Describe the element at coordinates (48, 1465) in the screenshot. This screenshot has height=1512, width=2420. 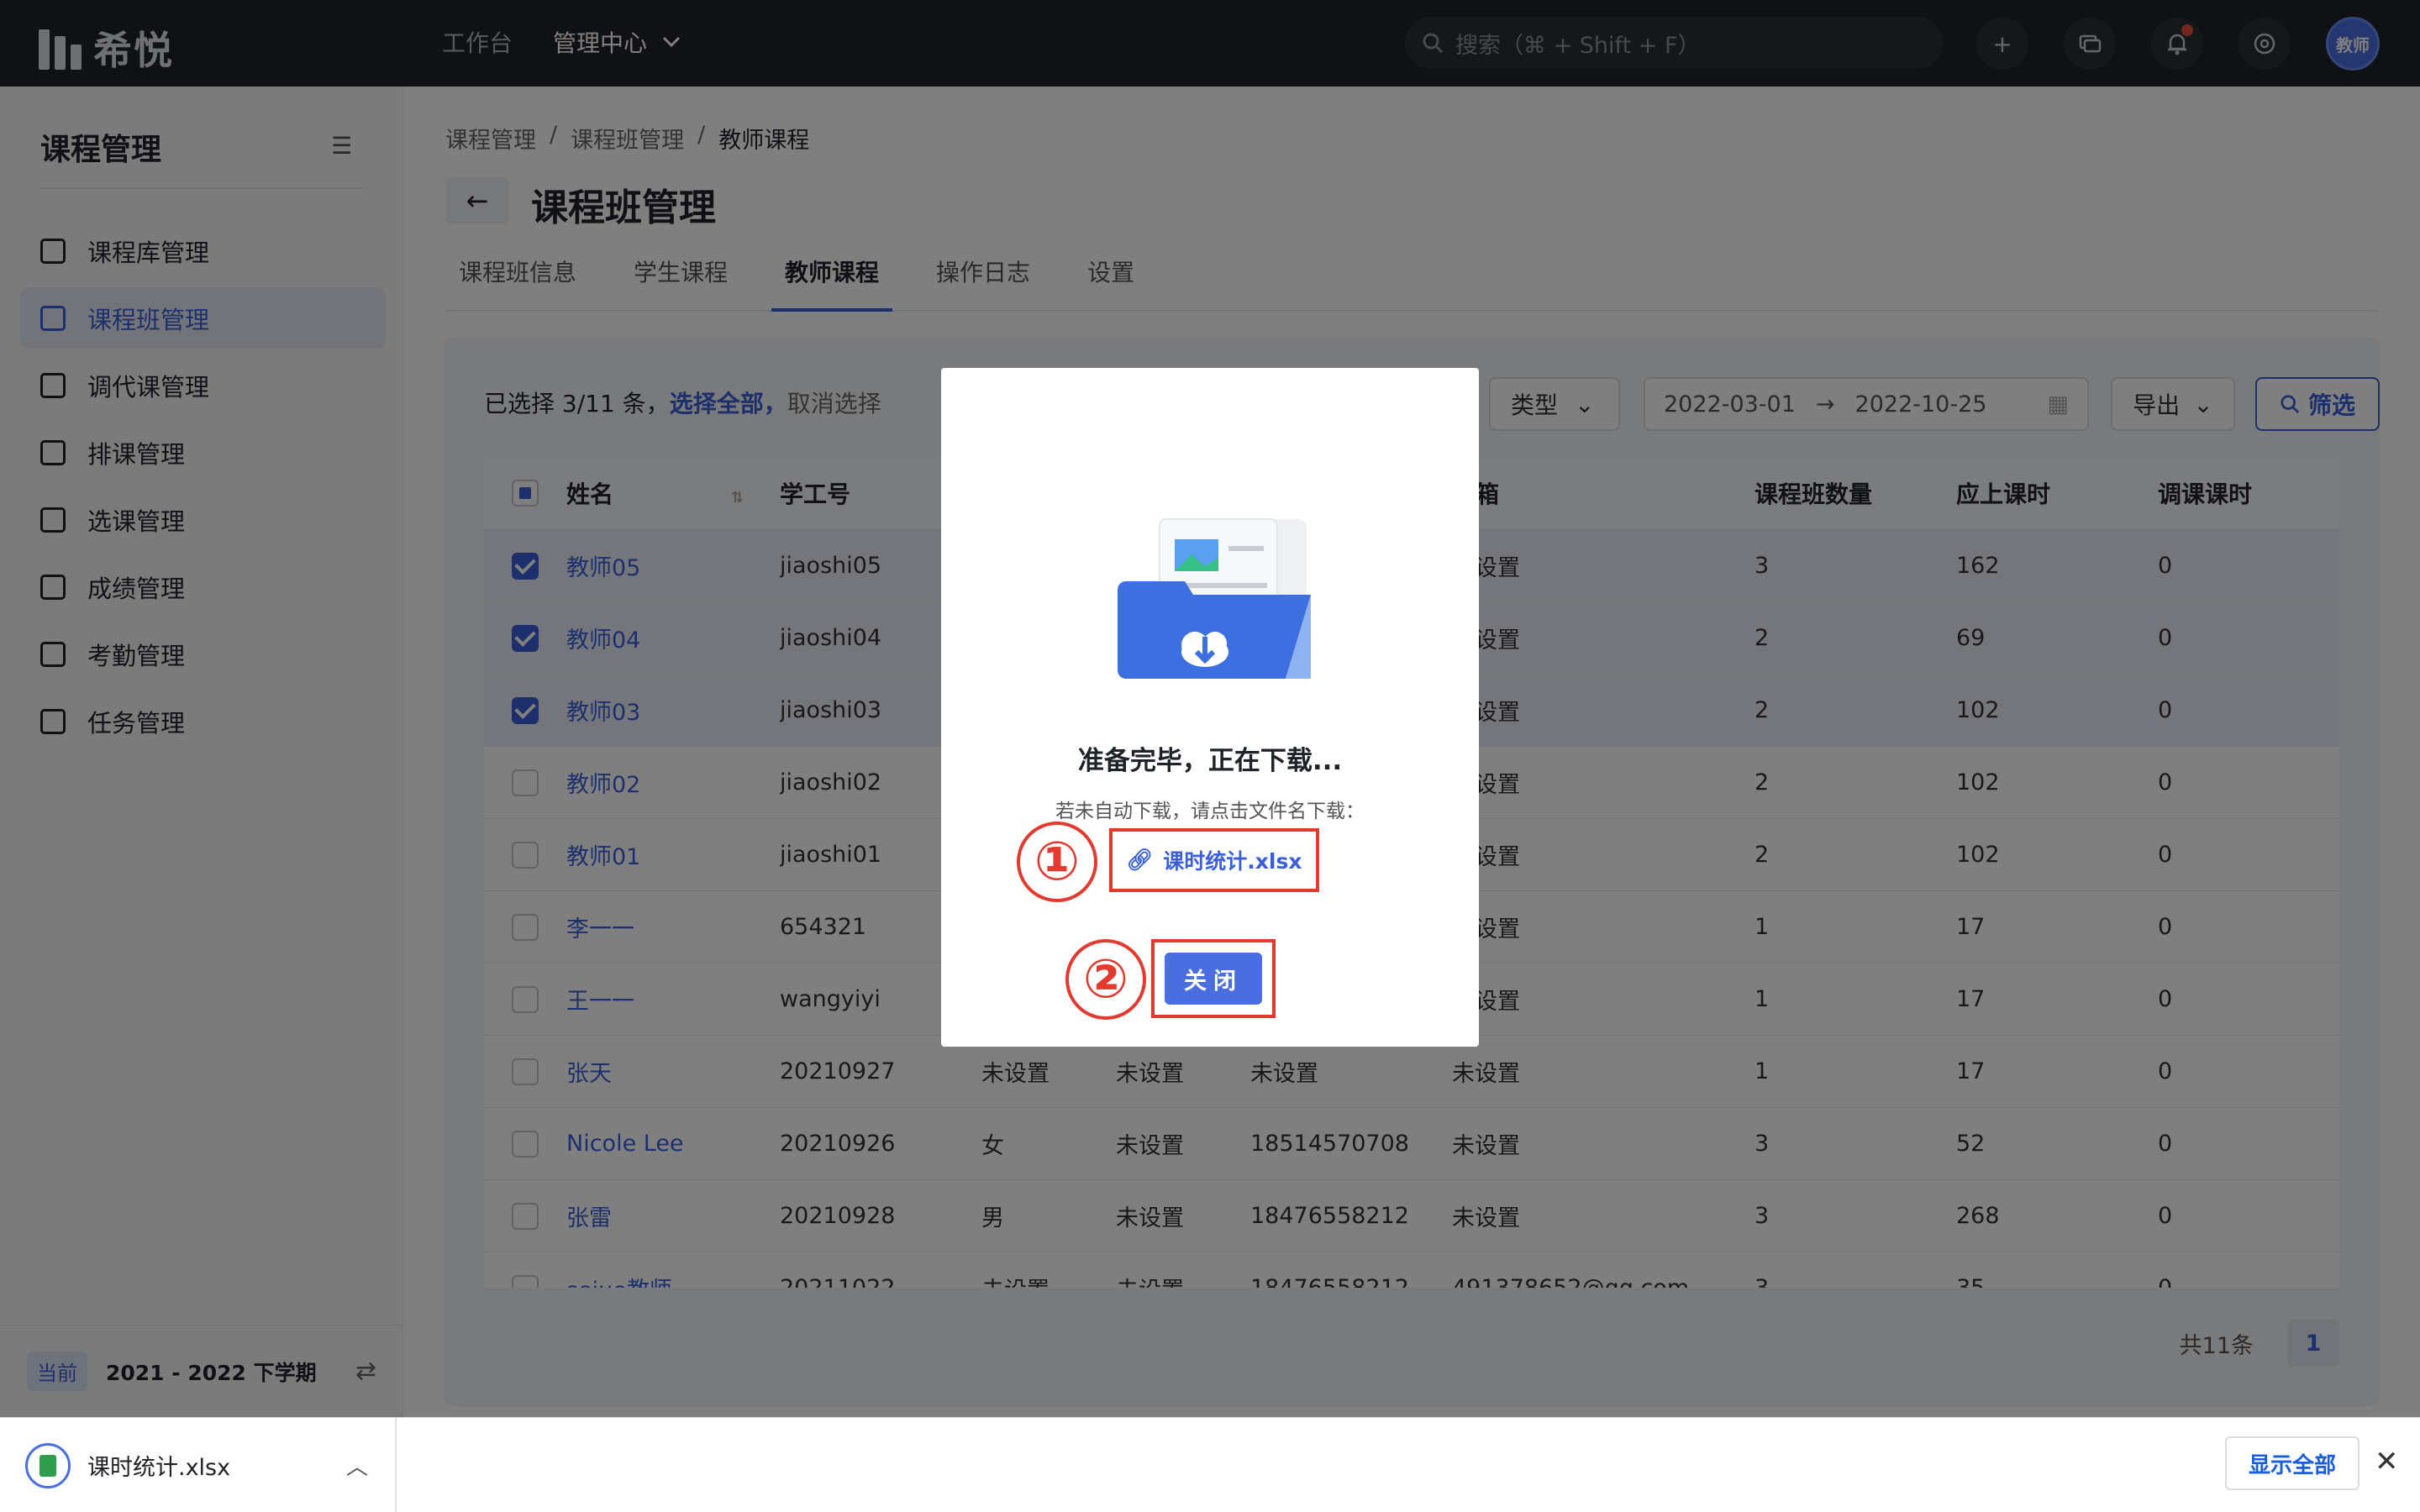
I see `spreadsheet-file-icon` at that location.